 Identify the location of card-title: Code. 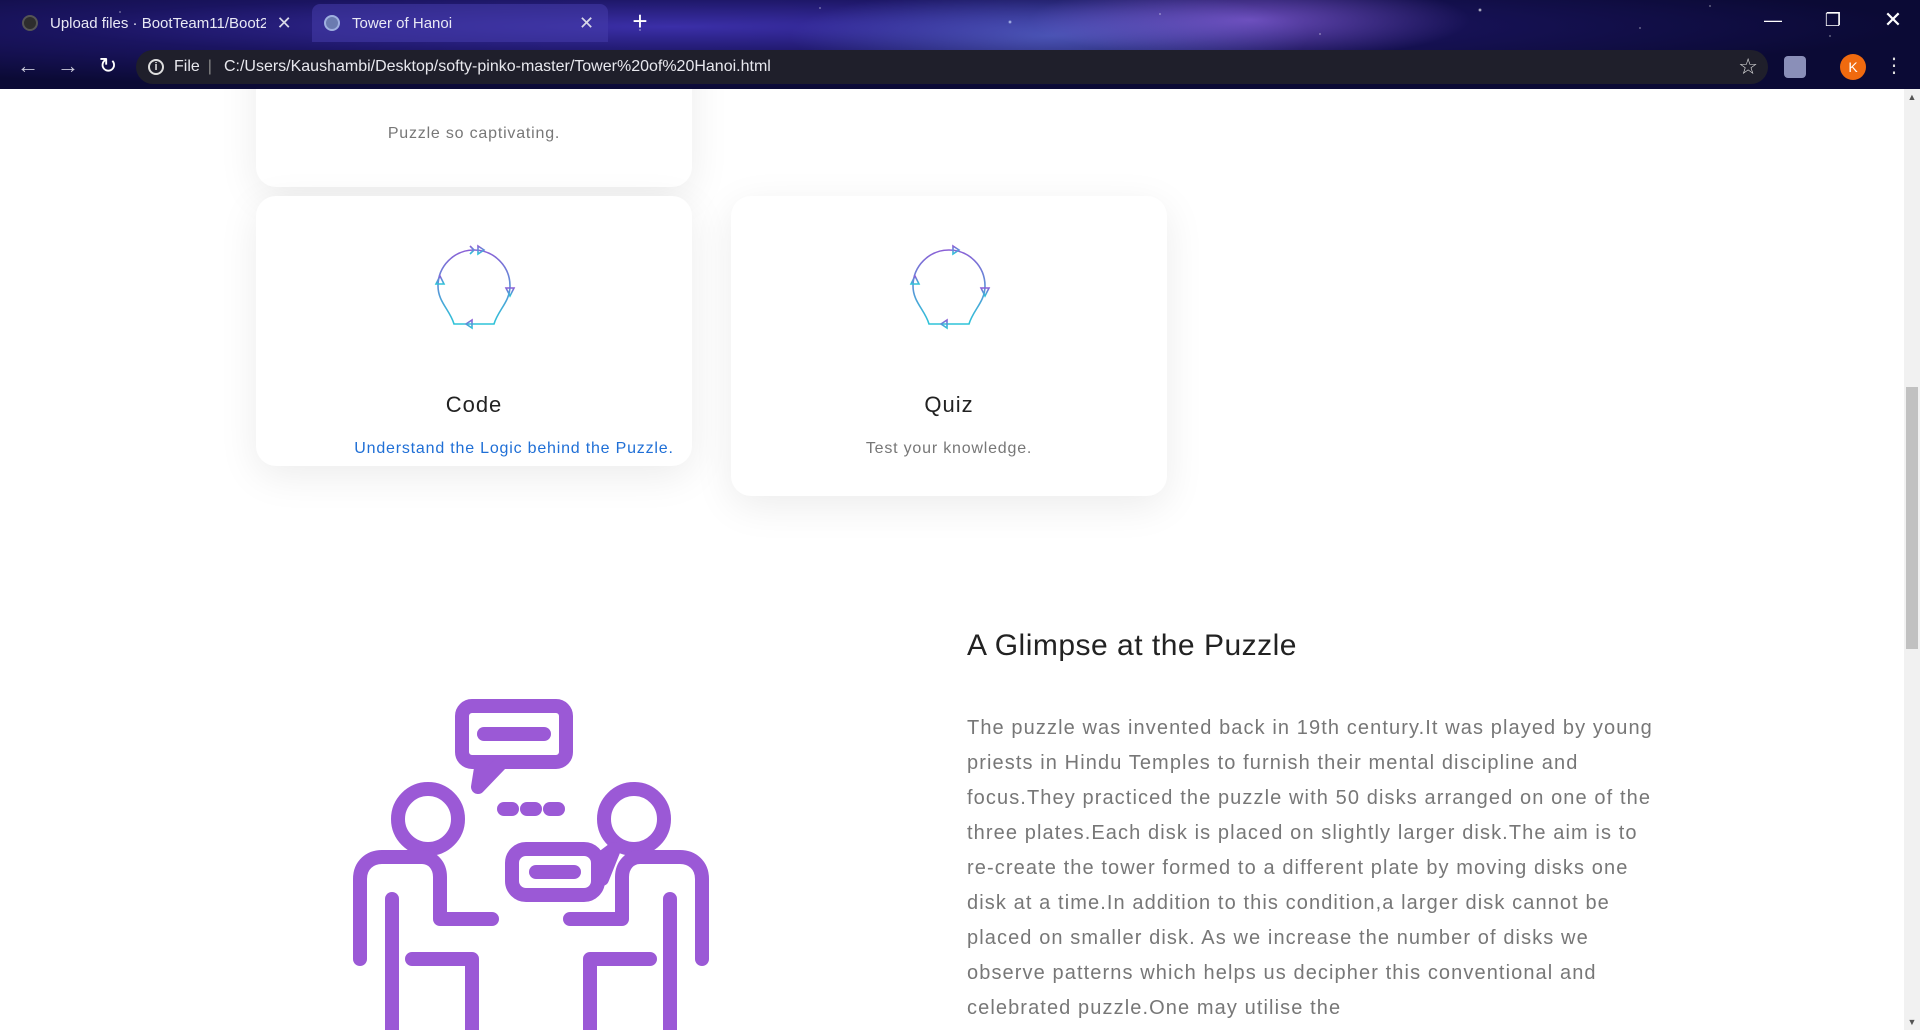
(474, 404).